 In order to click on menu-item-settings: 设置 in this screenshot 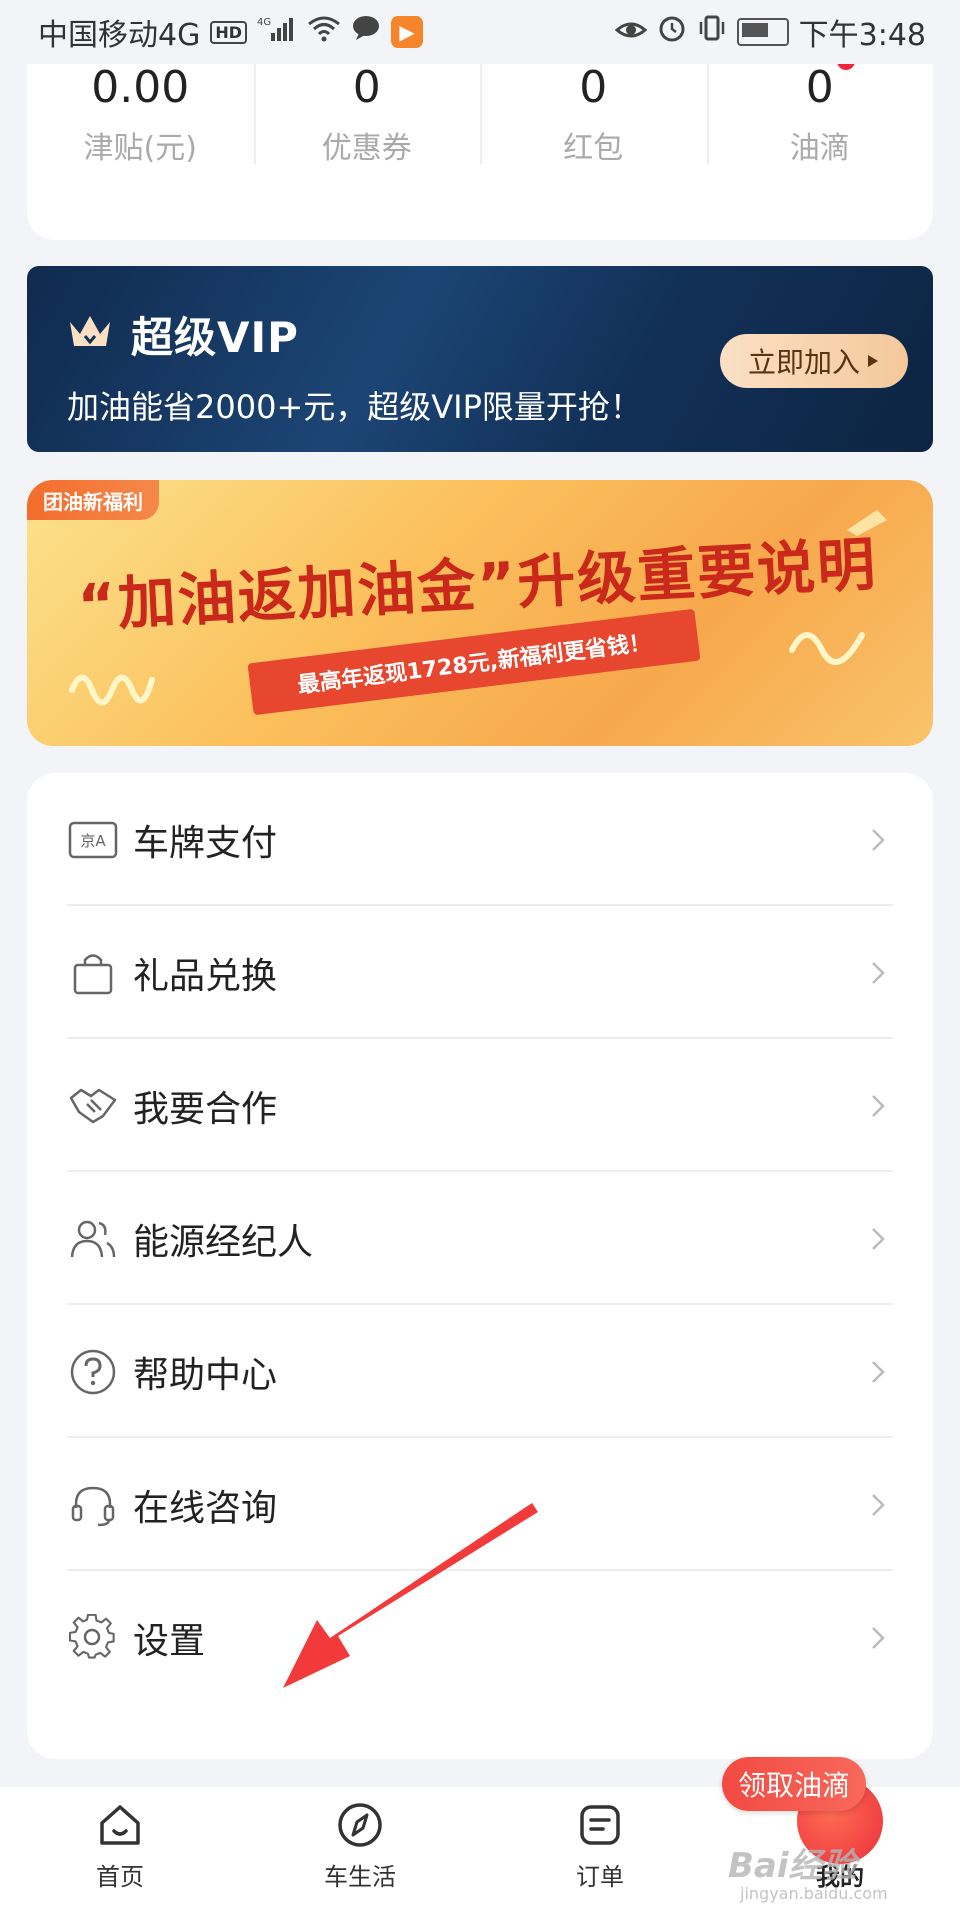, I will do `click(480, 1637)`.